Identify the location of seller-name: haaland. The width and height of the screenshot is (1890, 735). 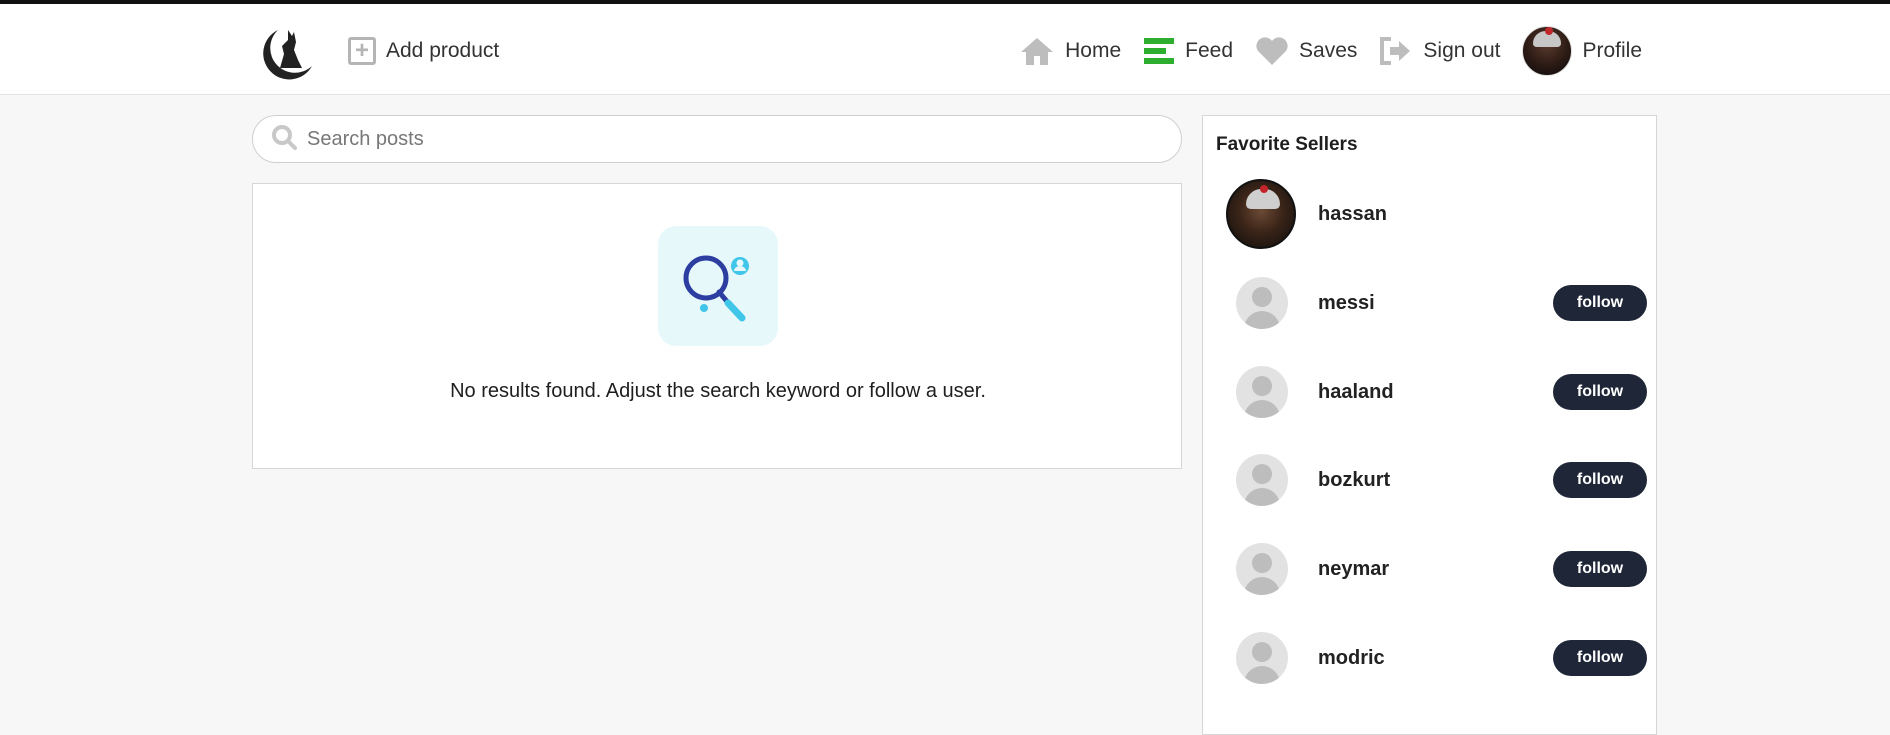
(1356, 391).